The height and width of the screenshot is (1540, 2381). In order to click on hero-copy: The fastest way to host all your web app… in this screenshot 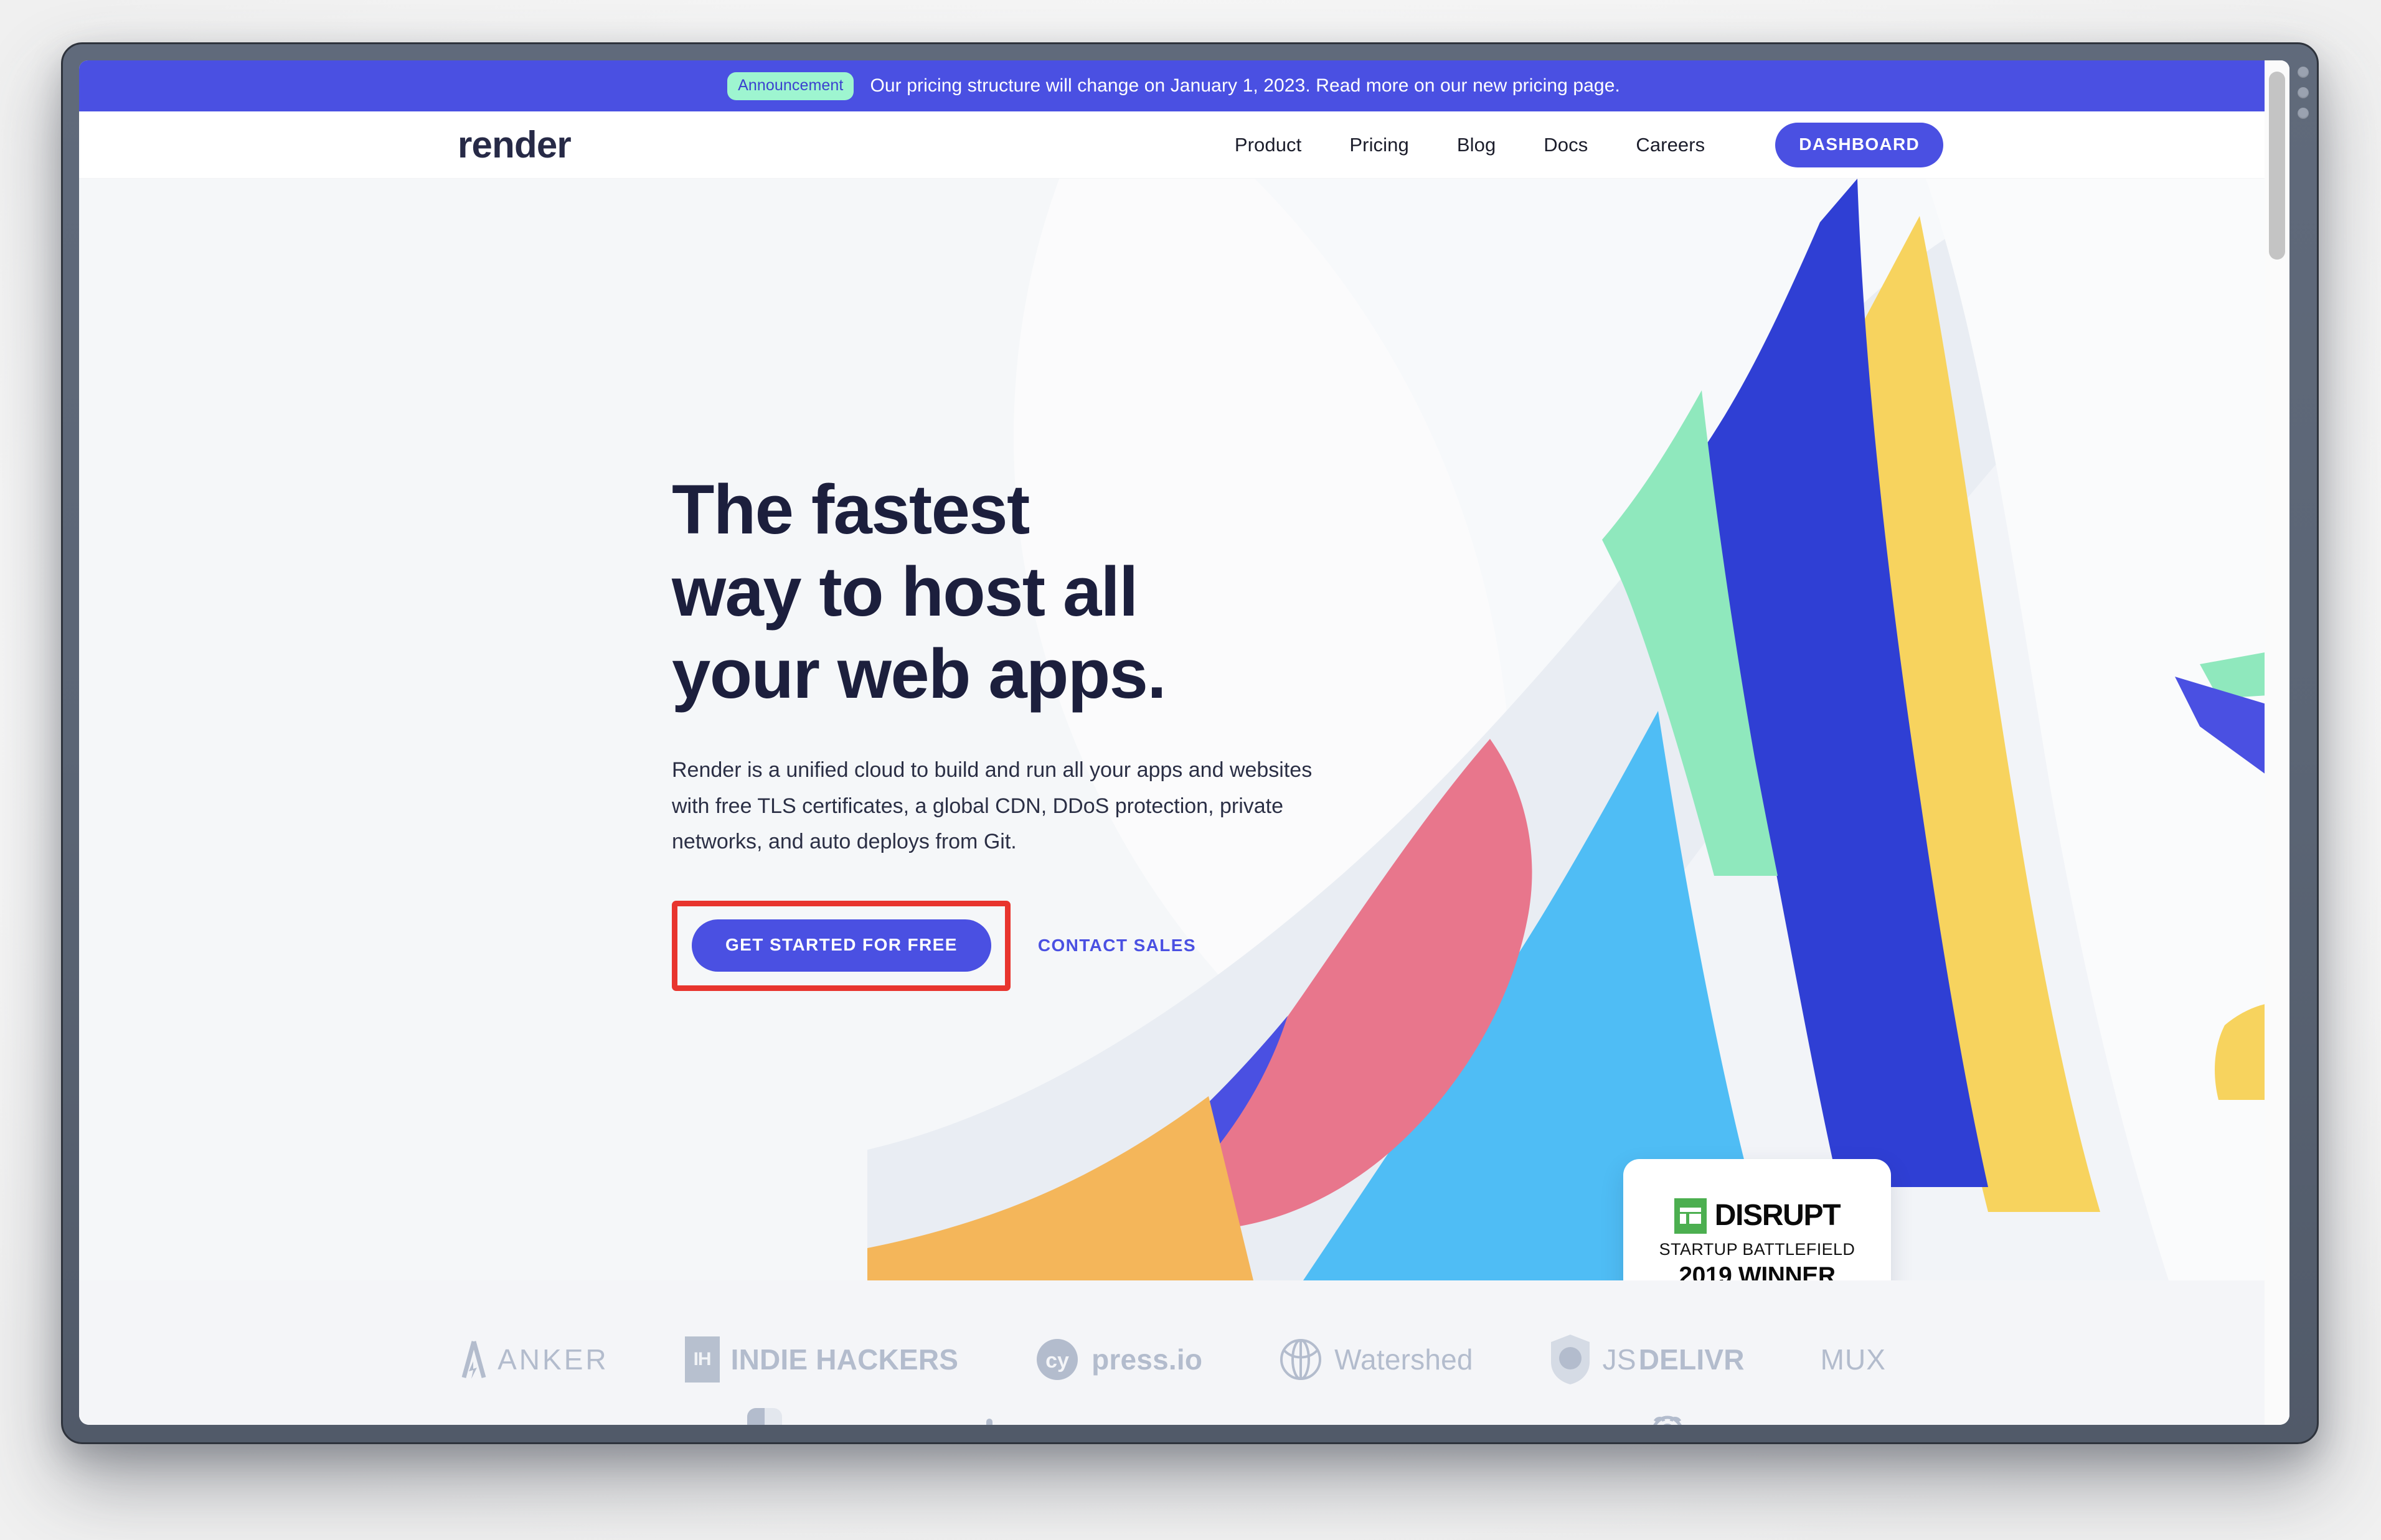, I will do `click(1014, 730)`.